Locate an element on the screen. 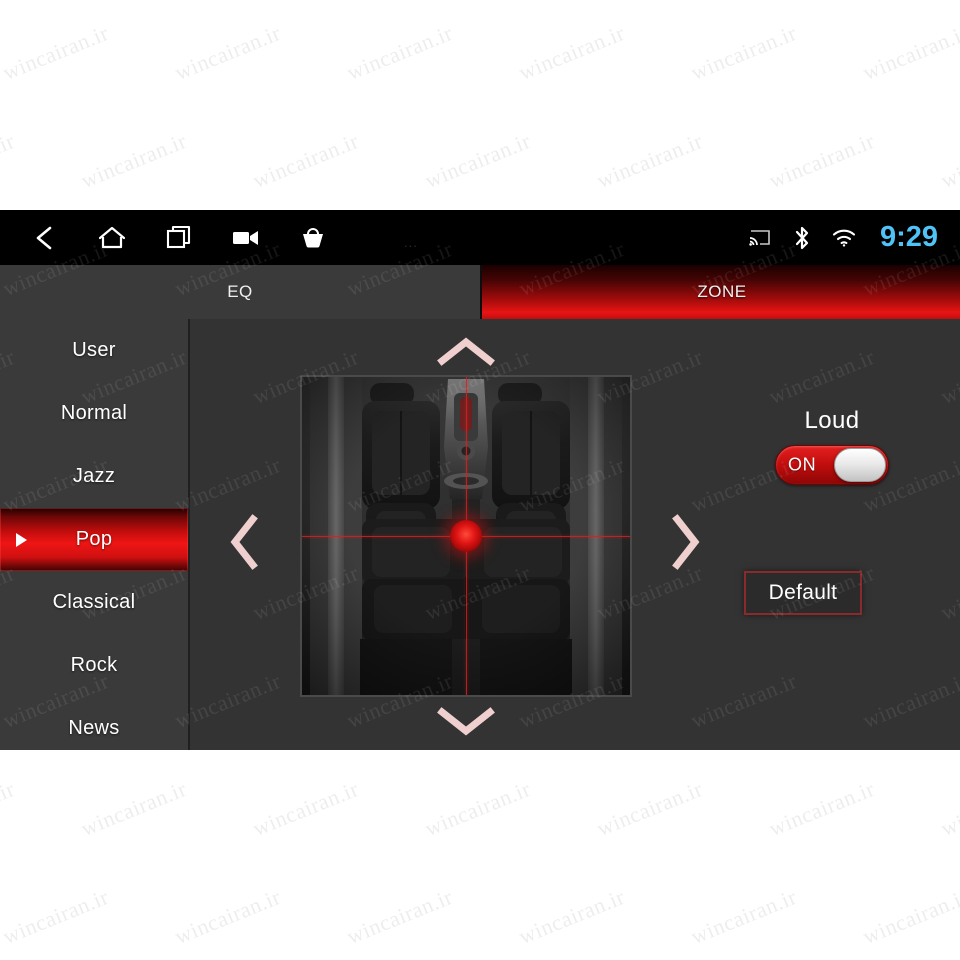 The width and height of the screenshot is (960, 960). default-button-label: Default is located at coordinates (803, 592).